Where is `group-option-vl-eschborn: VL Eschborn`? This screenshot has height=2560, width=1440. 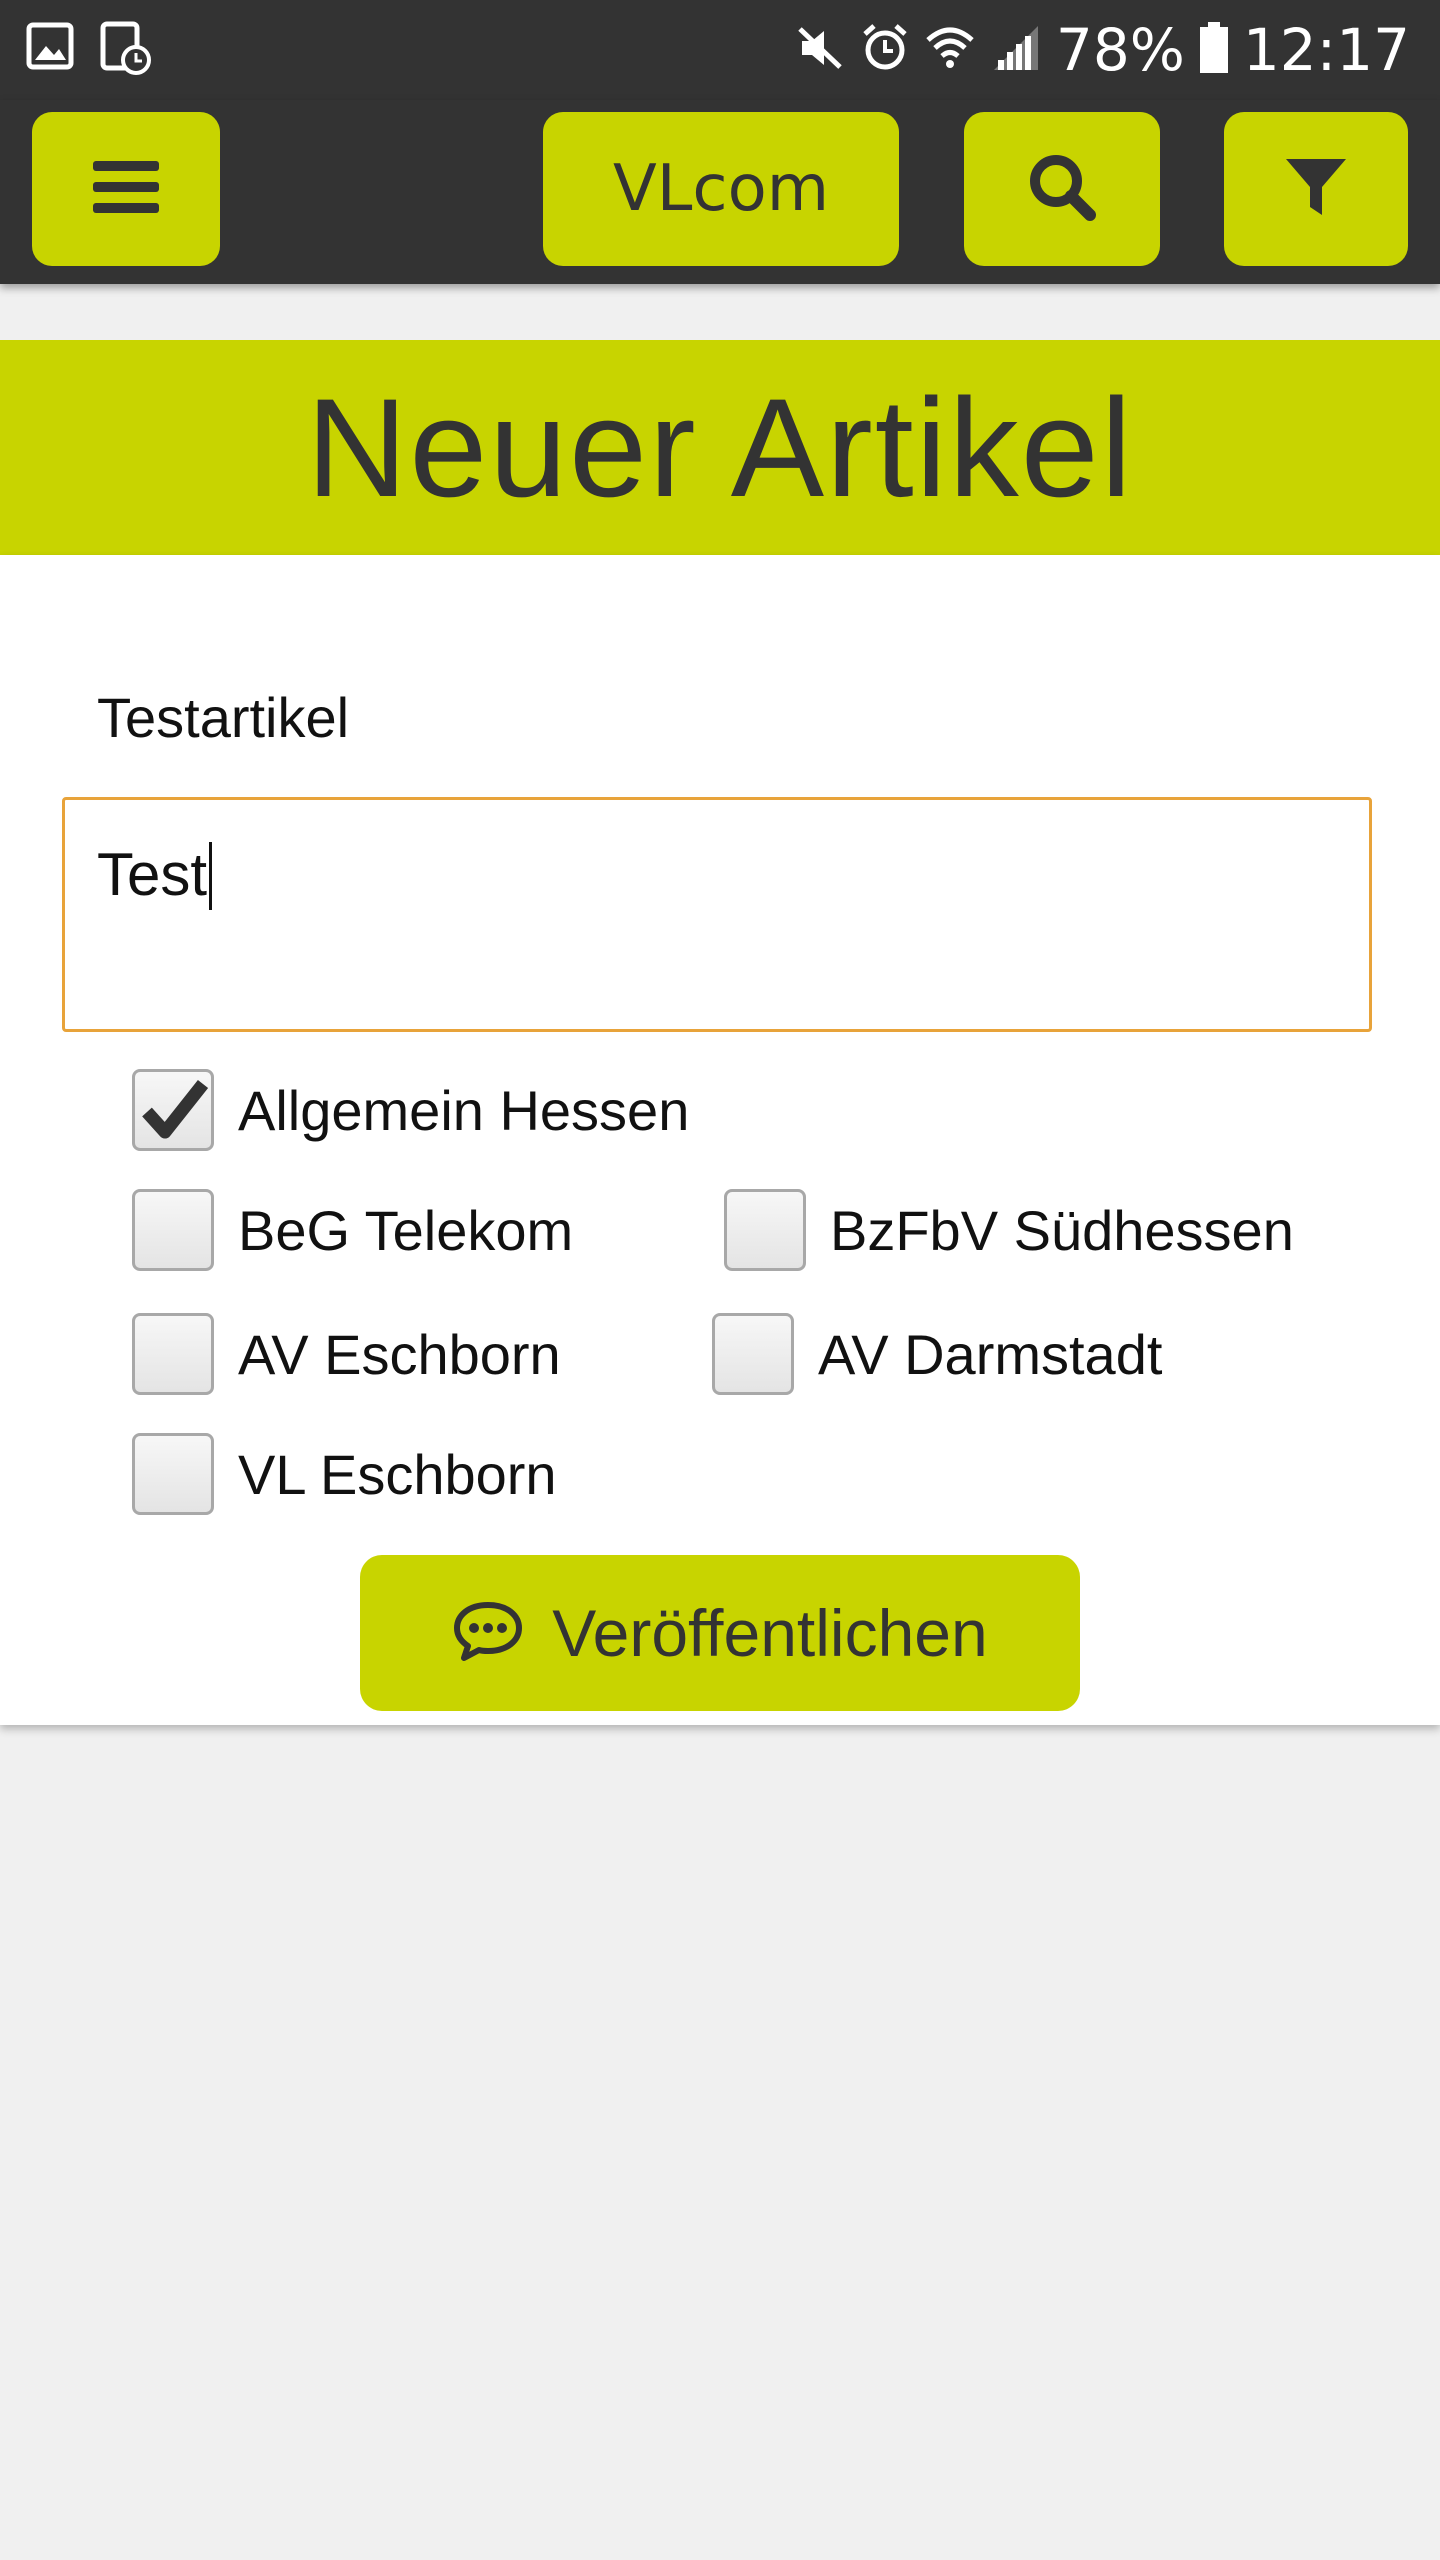 group-option-vl-eschborn: VL Eschborn is located at coordinates (344, 1474).